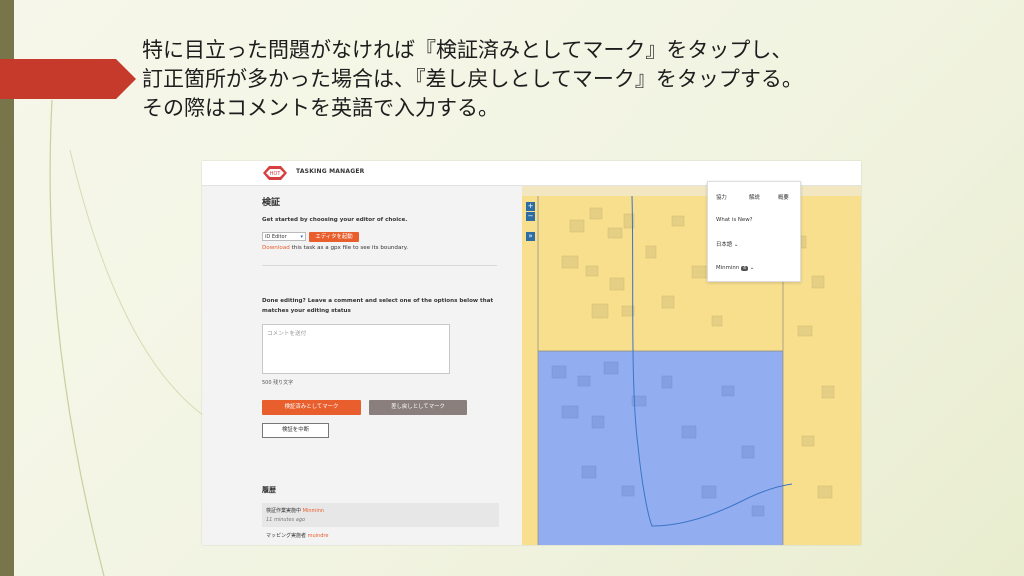  Describe the element at coordinates (530, 236) in the screenshot. I see `map-layers-button: »` at that location.